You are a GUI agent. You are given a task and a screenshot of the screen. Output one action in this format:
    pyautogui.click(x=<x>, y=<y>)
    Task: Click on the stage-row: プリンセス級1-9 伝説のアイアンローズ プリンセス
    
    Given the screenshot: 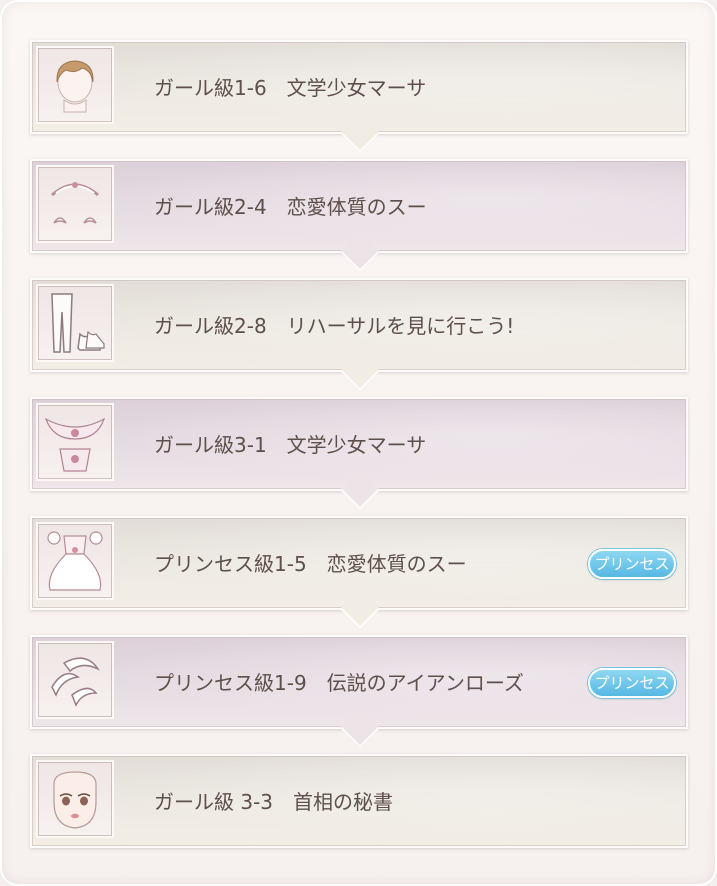 What is the action you would take?
    pyautogui.click(x=359, y=691)
    